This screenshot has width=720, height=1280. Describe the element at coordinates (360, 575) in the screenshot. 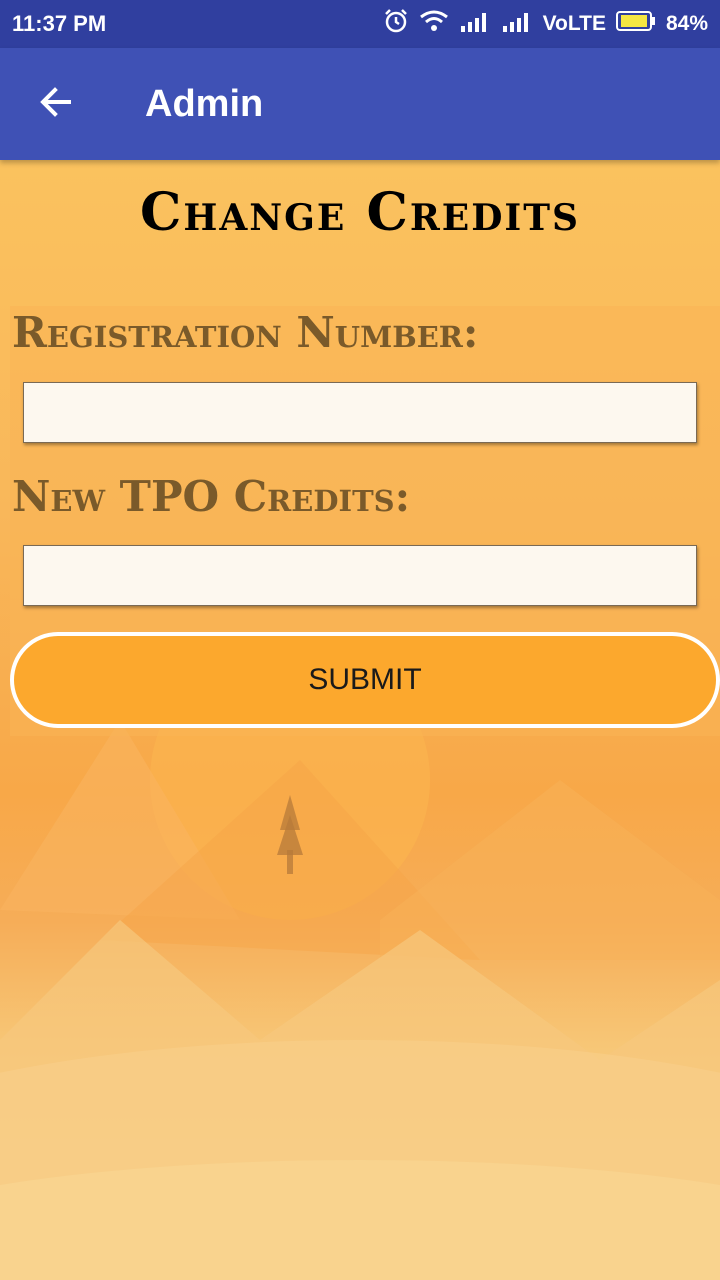

I see `tpo-credits-input` at that location.